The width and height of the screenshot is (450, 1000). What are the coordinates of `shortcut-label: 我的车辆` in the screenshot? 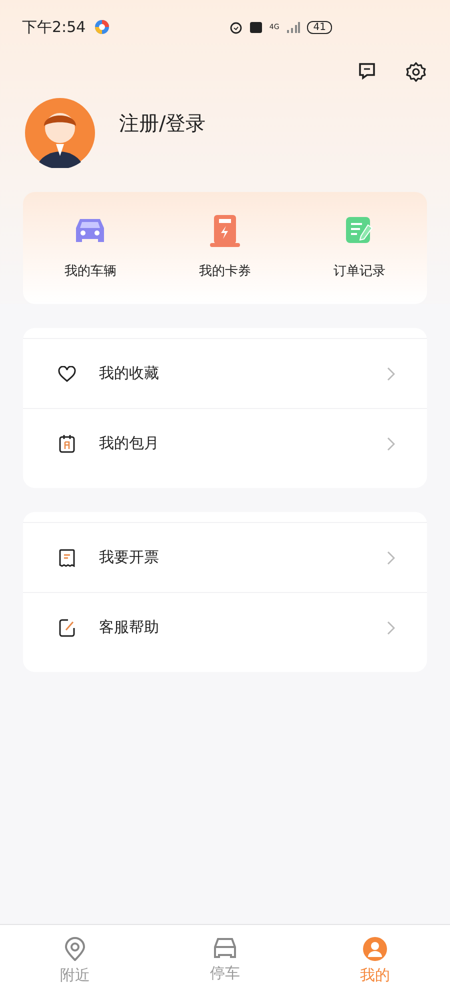 It's located at (90, 271).